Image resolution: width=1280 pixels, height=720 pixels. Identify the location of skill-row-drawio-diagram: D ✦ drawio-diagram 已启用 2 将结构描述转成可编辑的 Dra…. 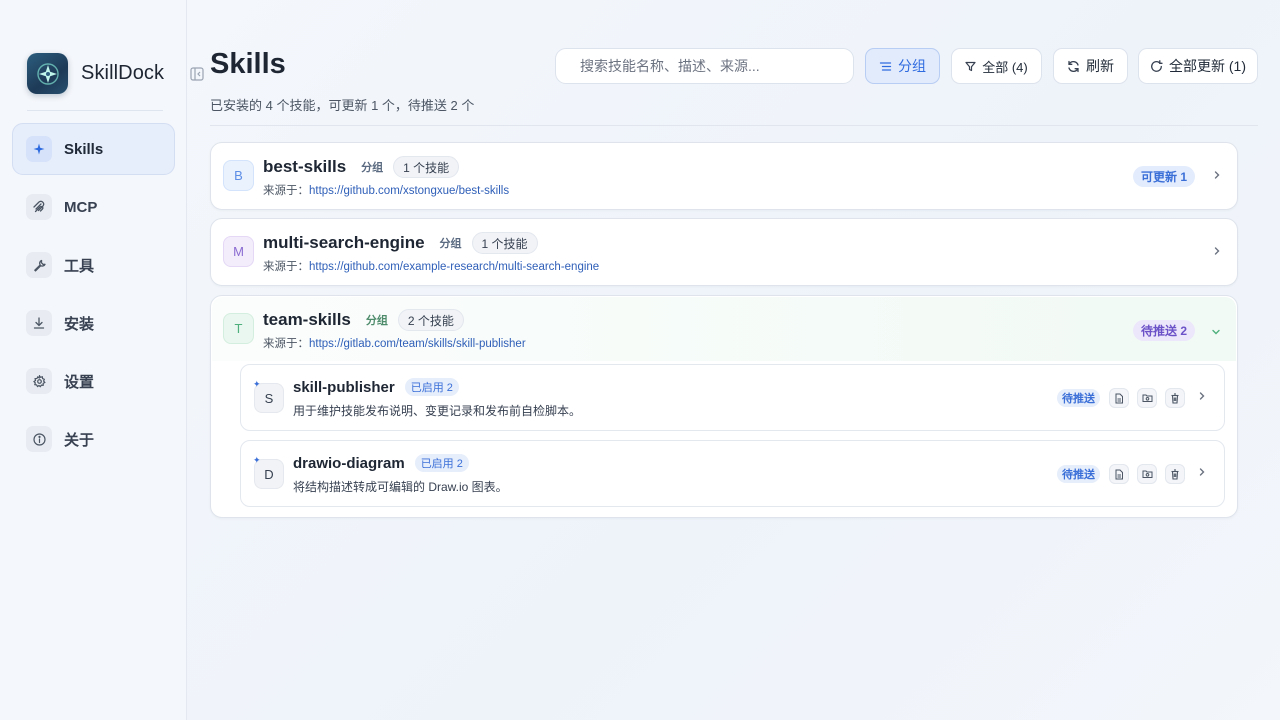
(732, 473).